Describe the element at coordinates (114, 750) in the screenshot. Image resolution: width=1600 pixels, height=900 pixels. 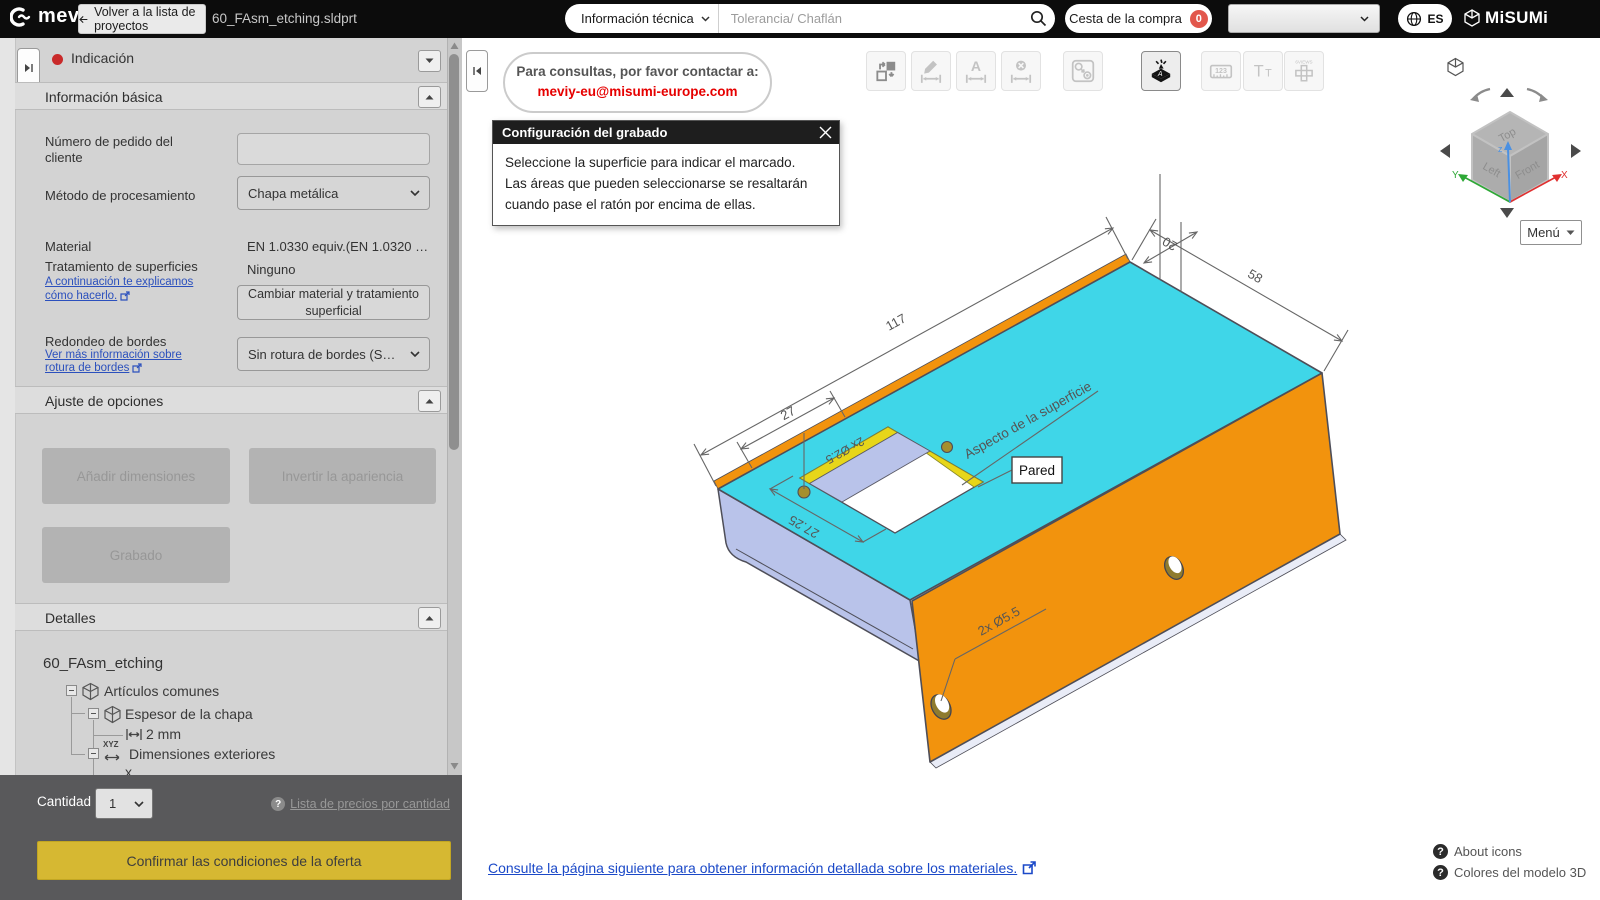
I see `xyz-dimensions-icon: XYZ` at that location.